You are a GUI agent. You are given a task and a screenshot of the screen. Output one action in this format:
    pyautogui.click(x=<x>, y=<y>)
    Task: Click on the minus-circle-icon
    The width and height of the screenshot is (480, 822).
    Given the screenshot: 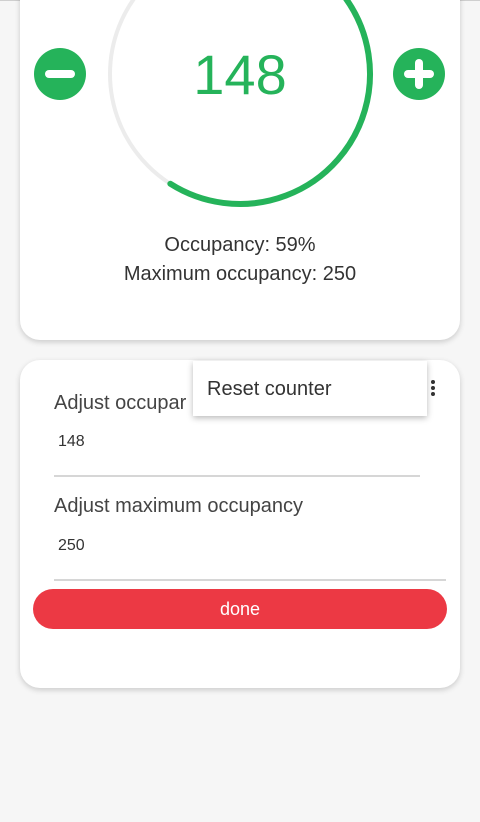 What is the action you would take?
    pyautogui.click(x=60, y=74)
    